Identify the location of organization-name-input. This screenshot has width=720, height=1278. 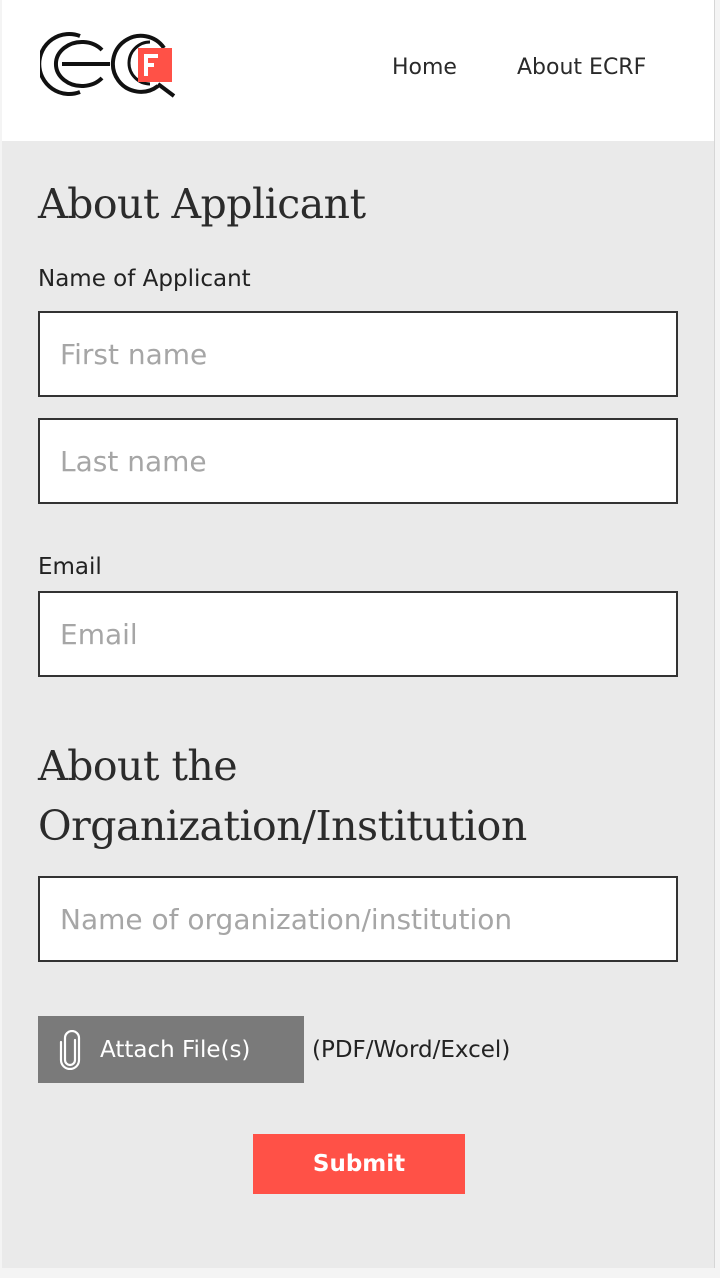
(358, 919).